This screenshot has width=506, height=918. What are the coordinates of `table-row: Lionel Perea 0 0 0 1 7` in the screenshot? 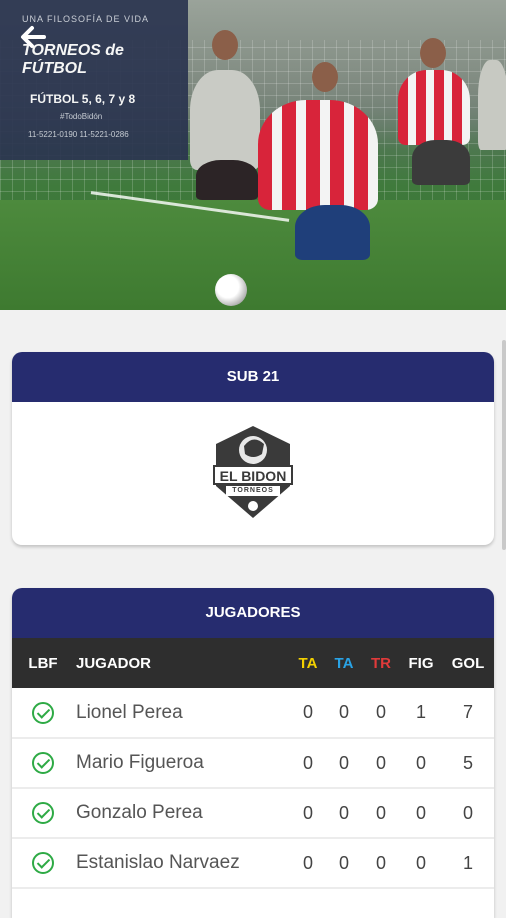 It's located at (253, 713).